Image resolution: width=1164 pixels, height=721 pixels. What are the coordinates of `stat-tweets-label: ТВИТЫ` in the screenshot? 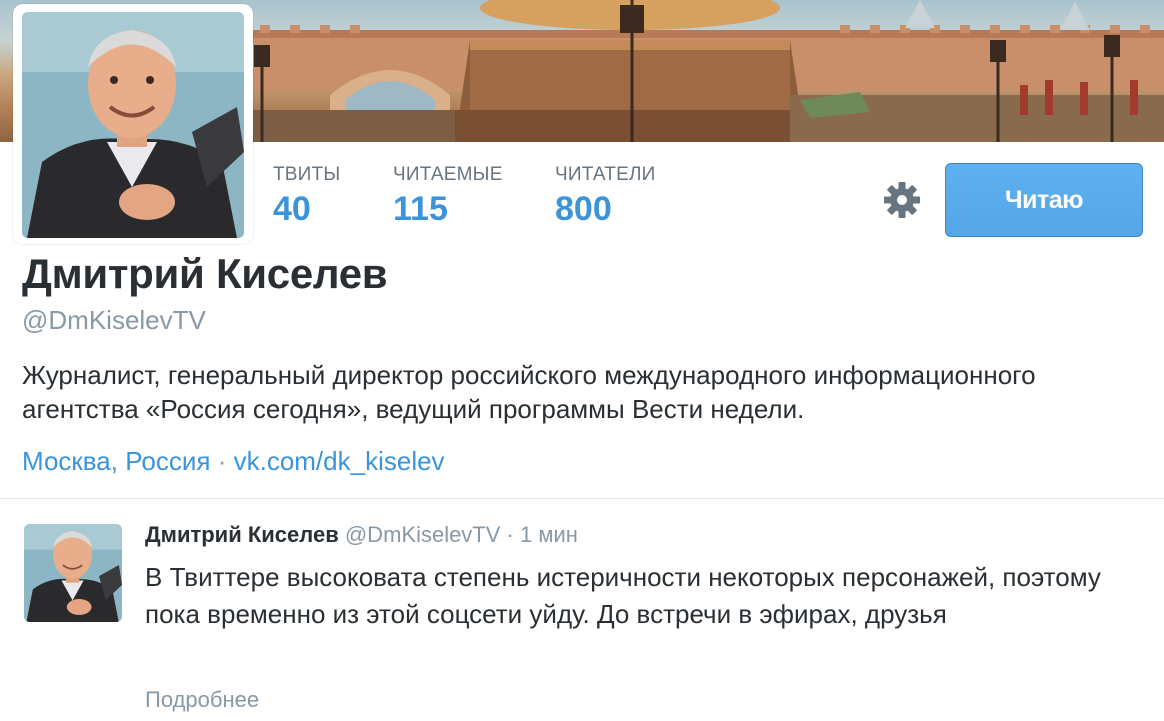 It's located at (307, 174).